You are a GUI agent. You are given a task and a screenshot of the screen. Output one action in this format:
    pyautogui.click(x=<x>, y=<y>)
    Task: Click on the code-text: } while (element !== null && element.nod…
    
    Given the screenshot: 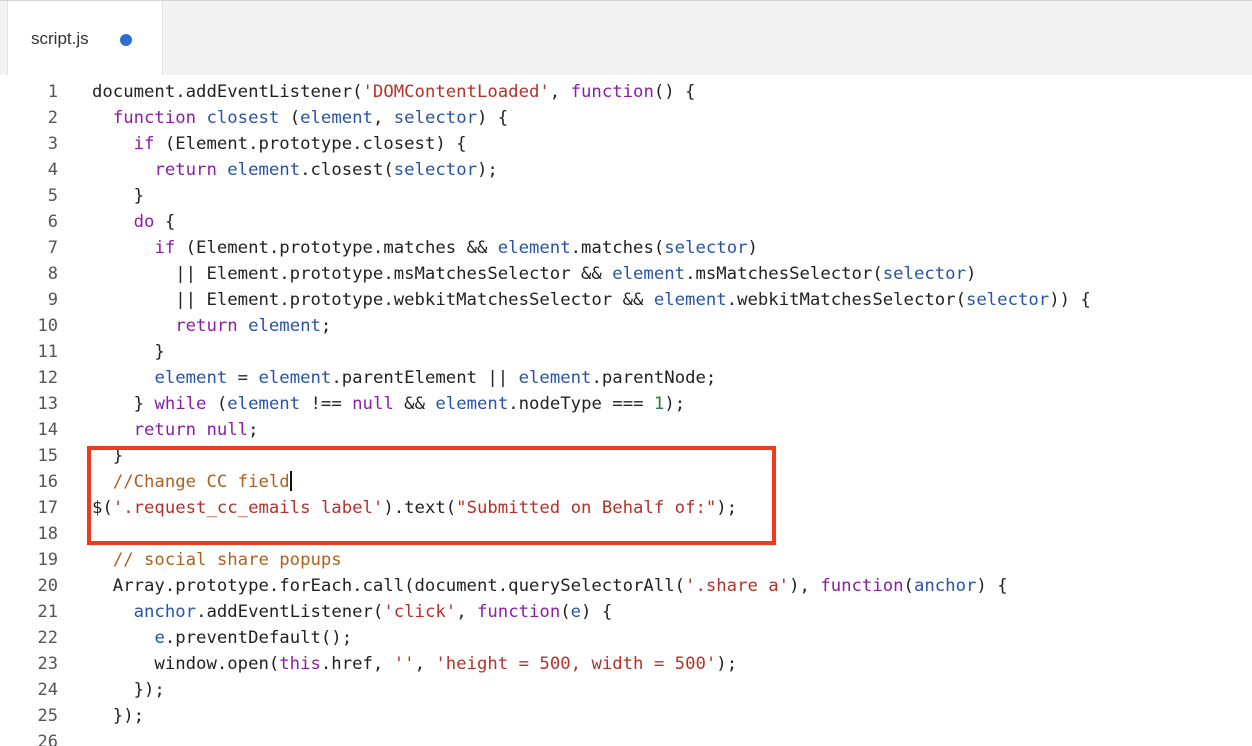 What is the action you would take?
    pyautogui.click(x=389, y=404)
    